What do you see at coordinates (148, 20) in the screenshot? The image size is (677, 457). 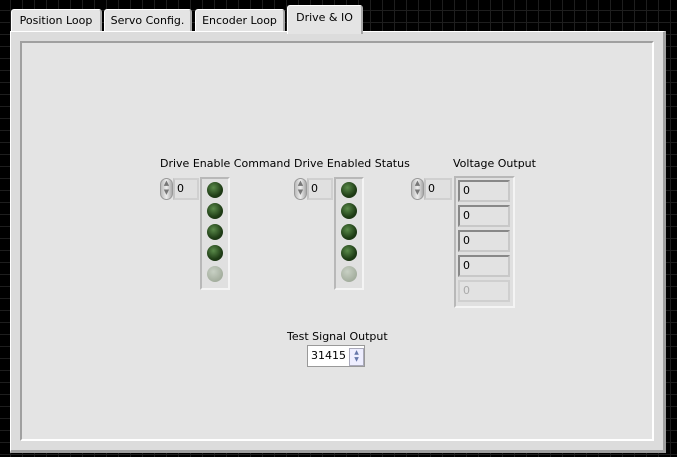 I see `tab-servo-config: Servo Config.` at bounding box center [148, 20].